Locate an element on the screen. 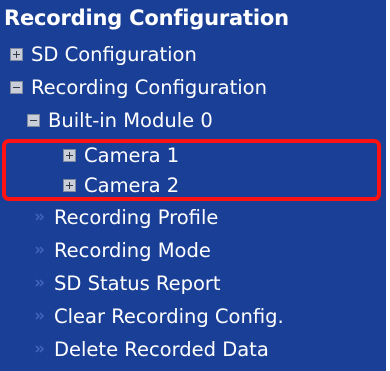  link-label: Delete Recorded Data is located at coordinates (161, 349).